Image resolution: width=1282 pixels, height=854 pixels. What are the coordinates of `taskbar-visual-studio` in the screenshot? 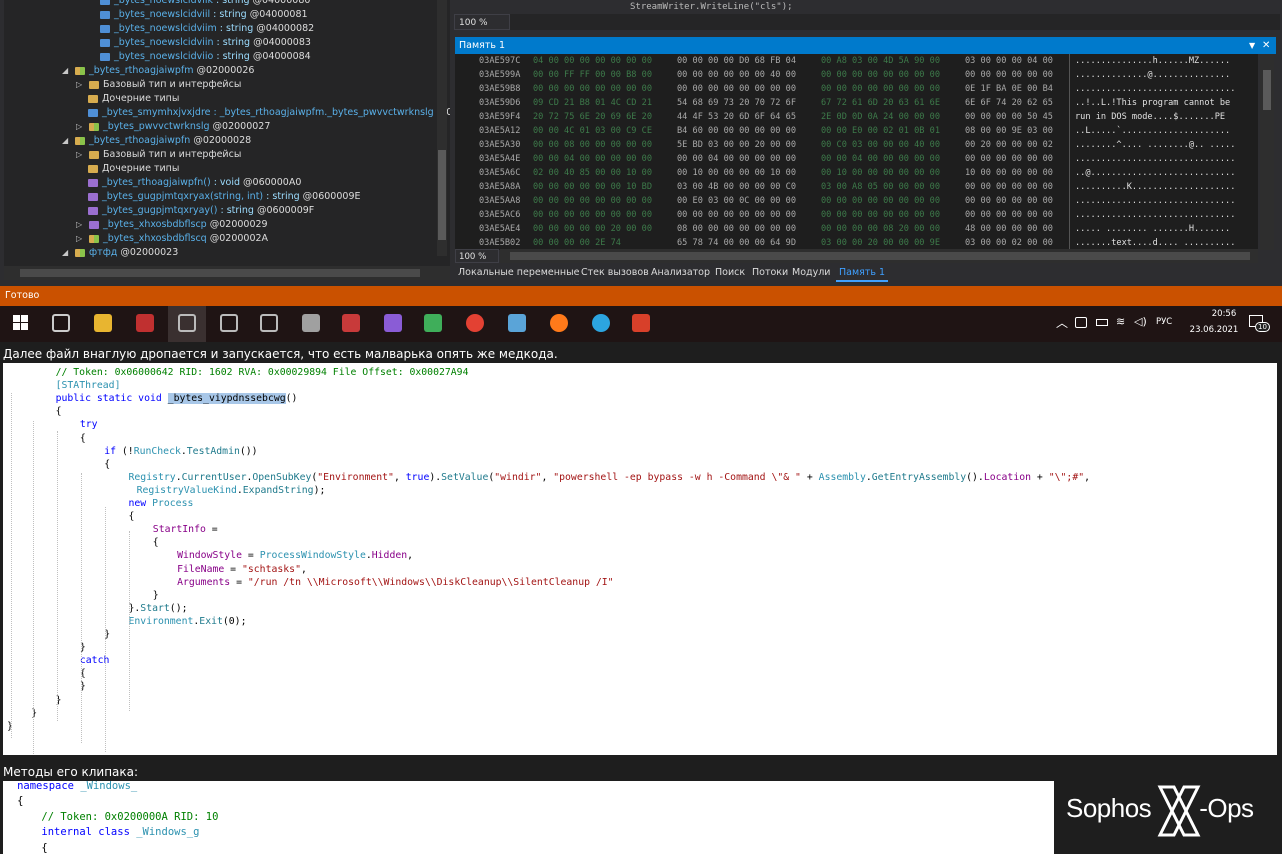 It's located at (393, 324).